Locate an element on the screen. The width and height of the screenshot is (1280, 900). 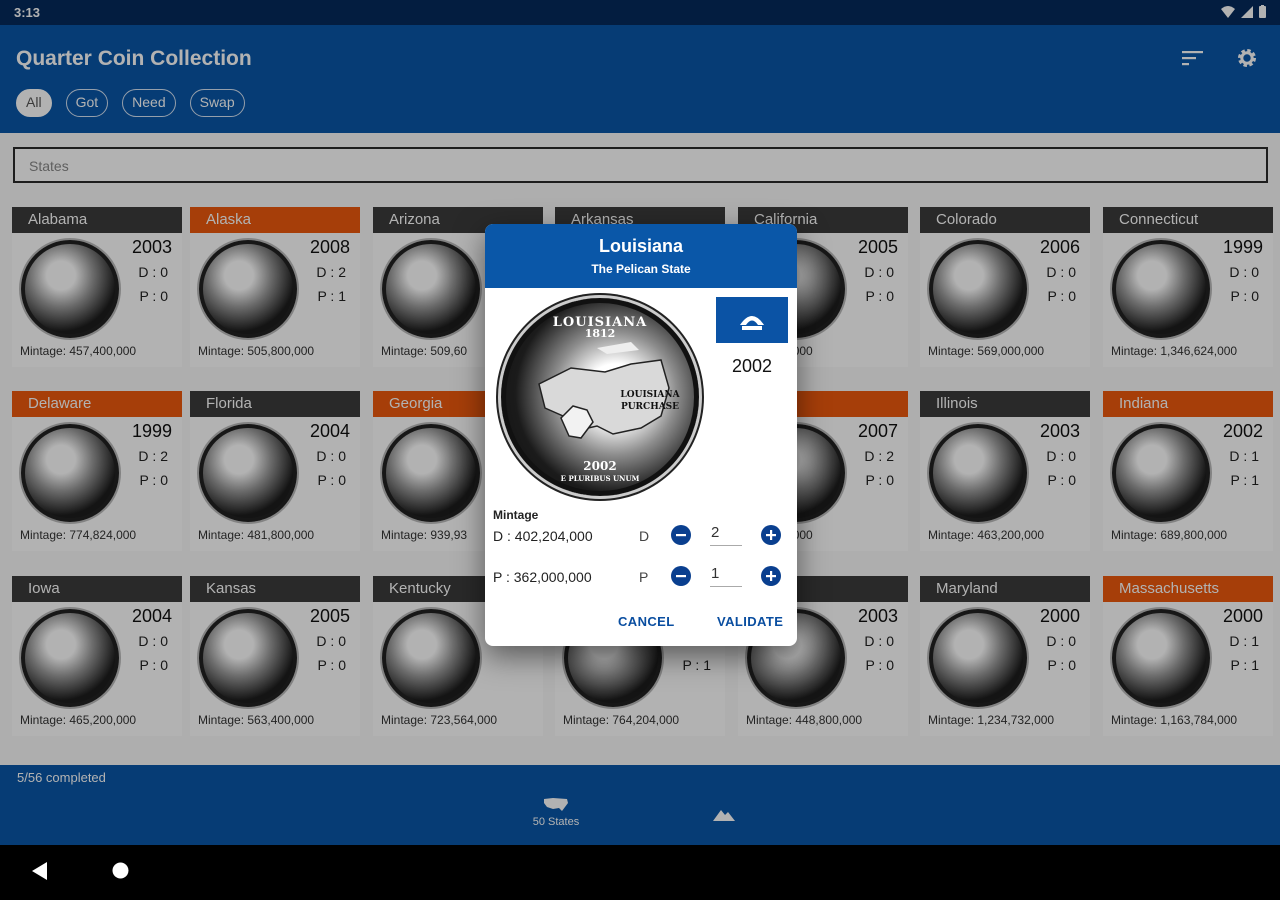
dialog-subtitle: The Pelican State is located at coordinates (641, 269).